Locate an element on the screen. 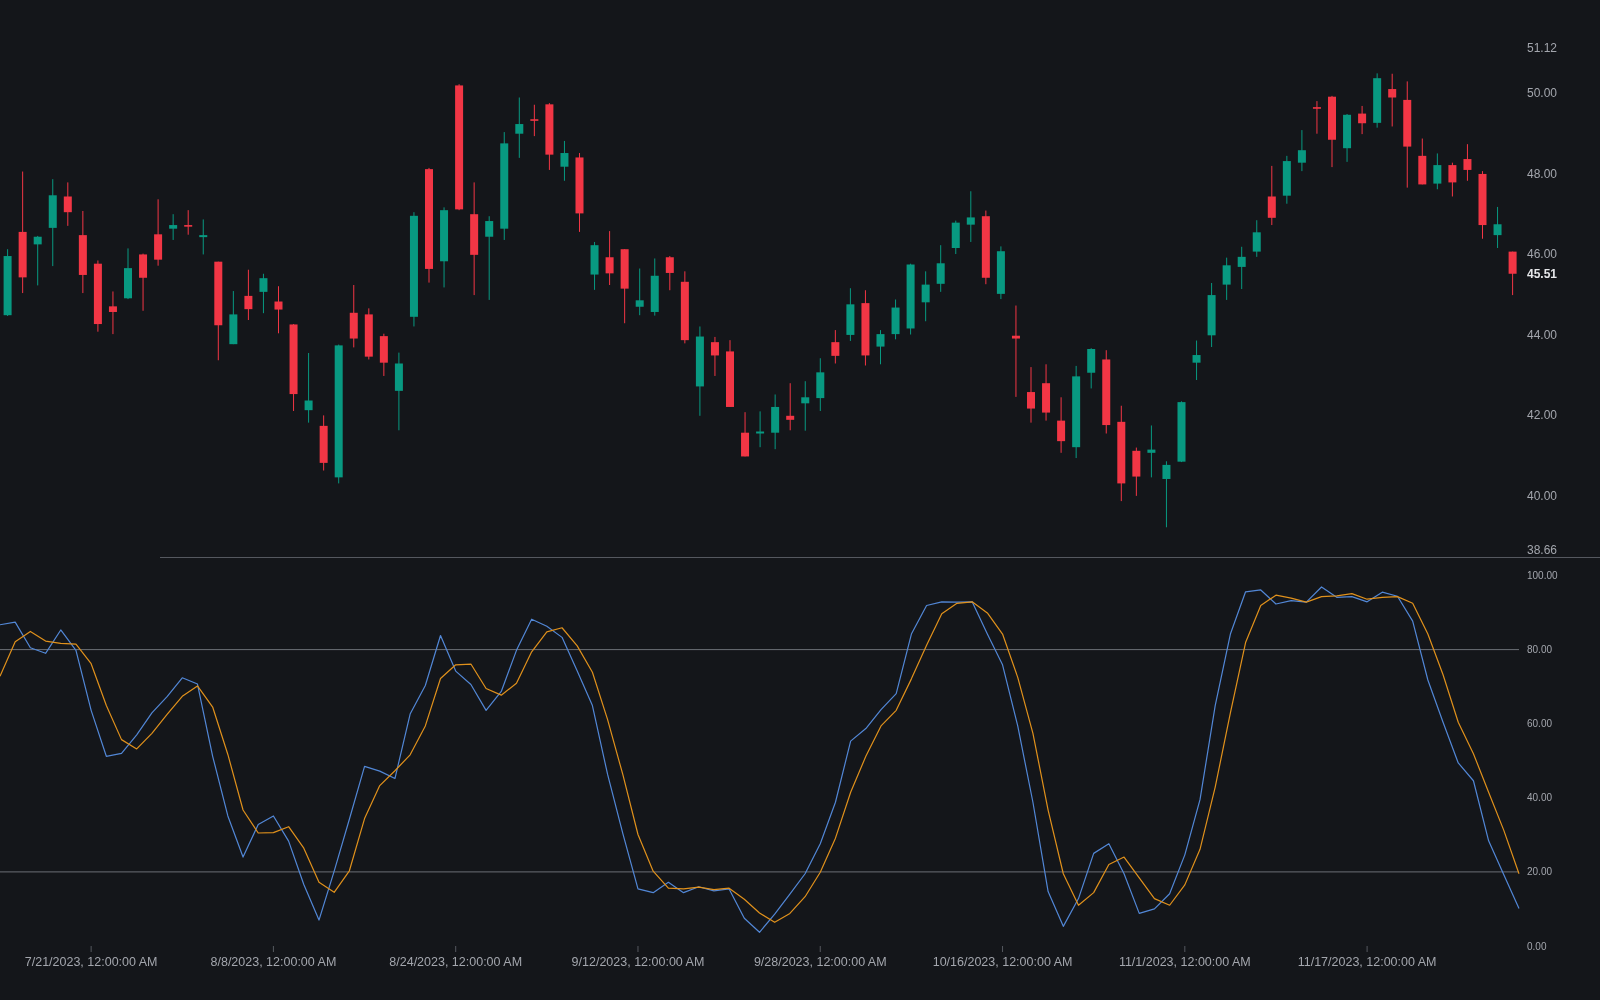  date-axis-label: 9/28/2023, 12:00:00 AM is located at coordinates (820, 962).